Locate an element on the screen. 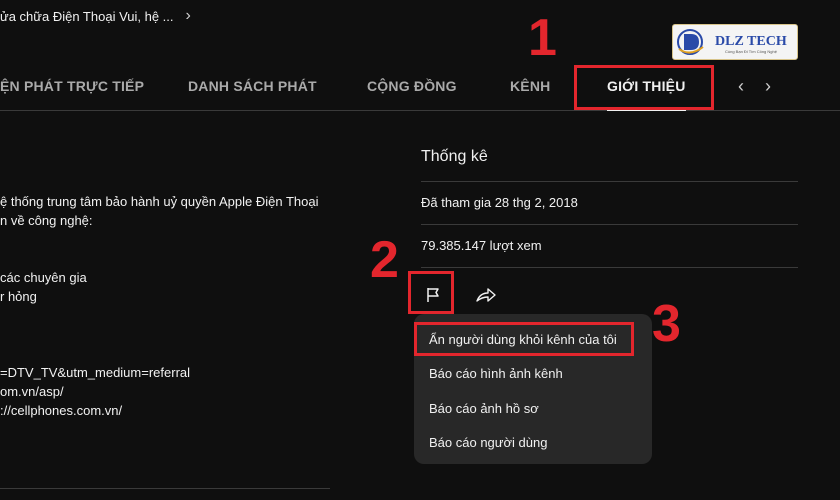  logo-mark is located at coordinates (690, 42).